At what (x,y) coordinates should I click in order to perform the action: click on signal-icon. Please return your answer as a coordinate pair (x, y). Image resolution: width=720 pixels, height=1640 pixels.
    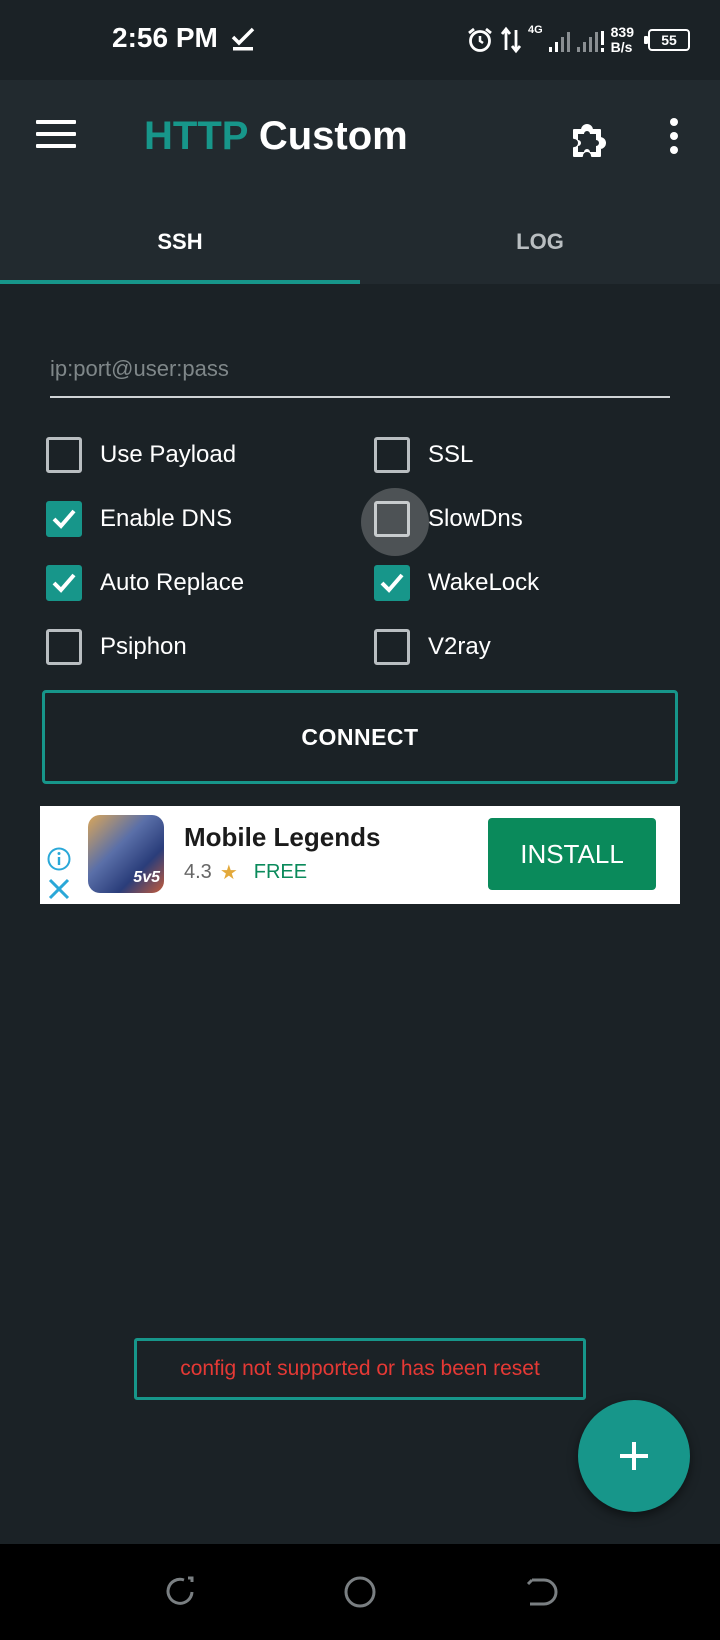
    Looking at the image, I should click on (576, 41).